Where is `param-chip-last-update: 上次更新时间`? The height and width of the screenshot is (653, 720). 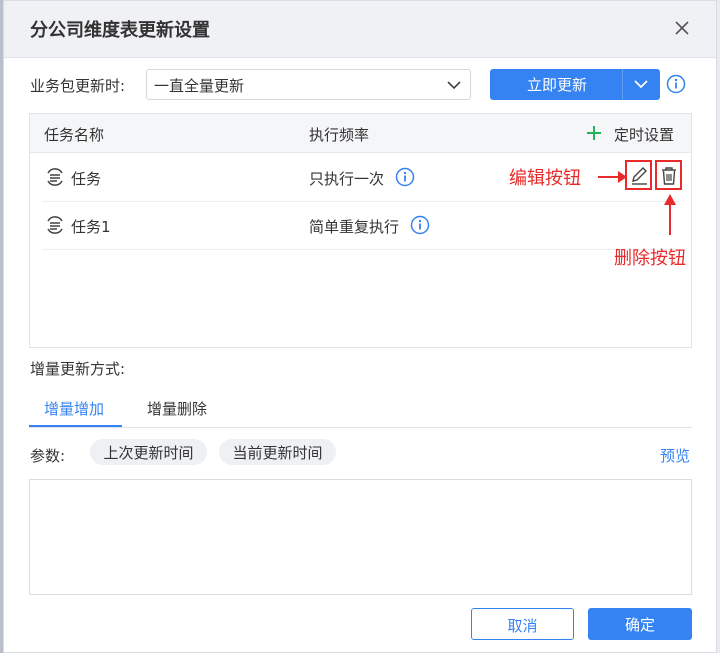
param-chip-last-update: 上次更新时间 is located at coordinates (148, 452).